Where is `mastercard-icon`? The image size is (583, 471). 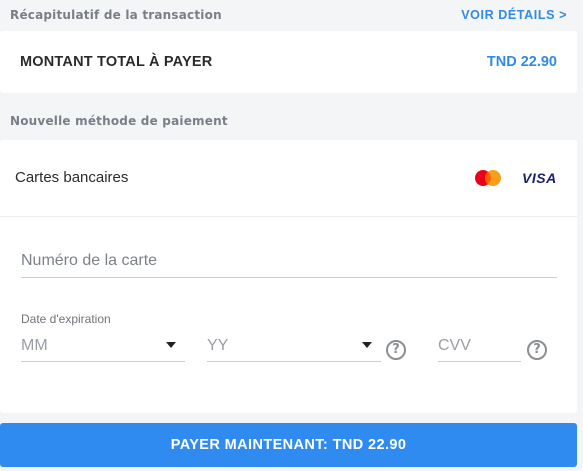 mastercard-icon is located at coordinates (488, 178).